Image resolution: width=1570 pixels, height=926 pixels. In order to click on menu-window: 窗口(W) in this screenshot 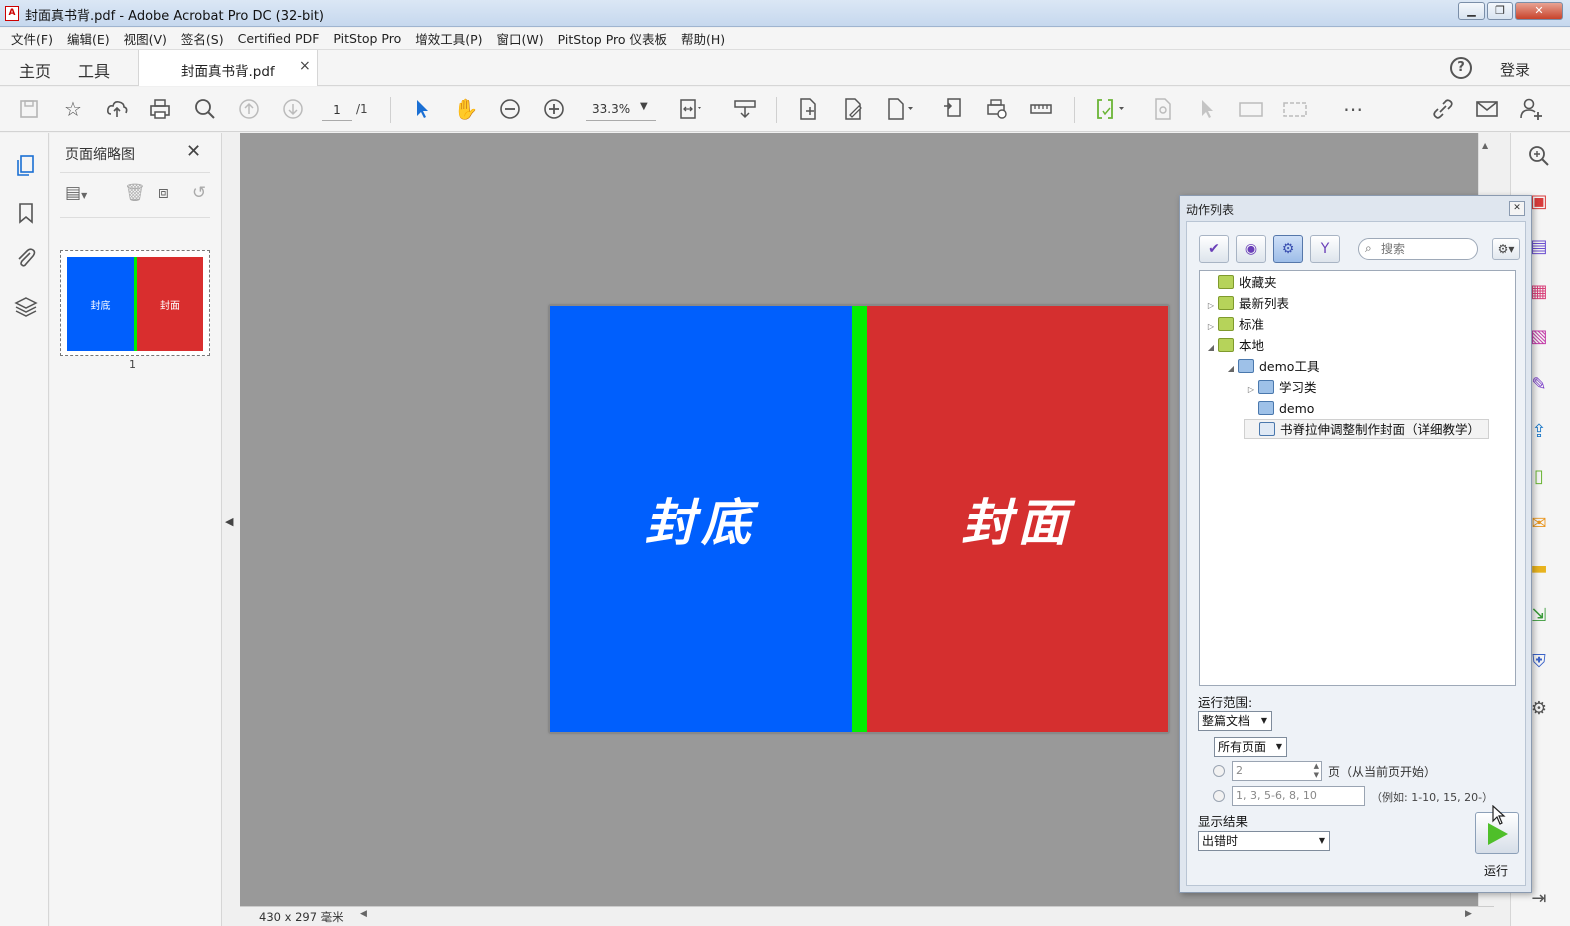, I will do `click(520, 38)`.